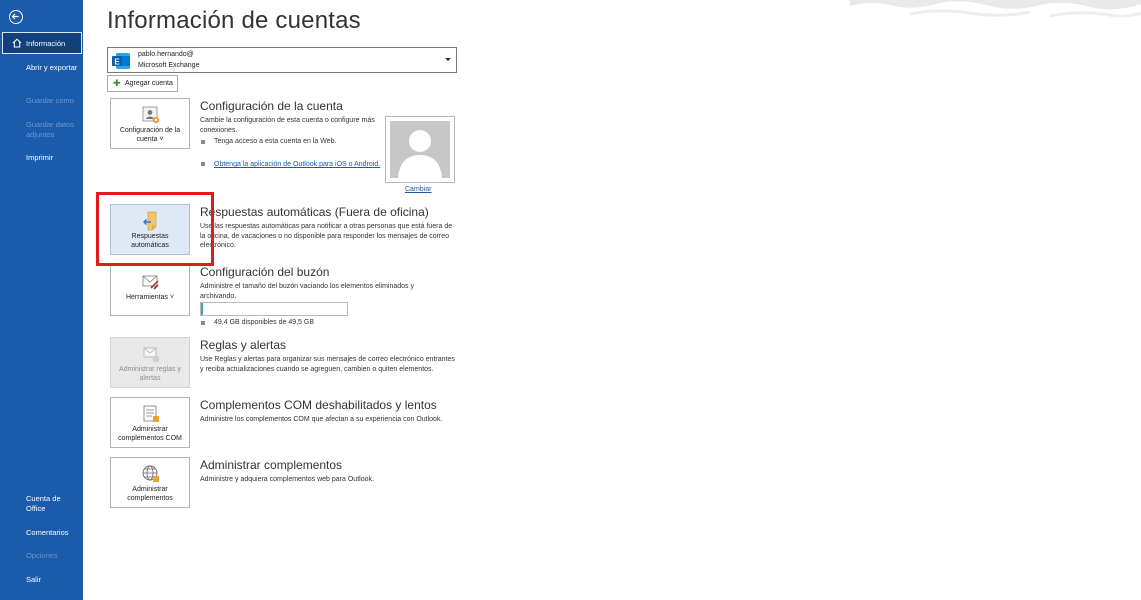  What do you see at coordinates (46, 43) in the screenshot?
I see `nav-item-label: Información` at bounding box center [46, 43].